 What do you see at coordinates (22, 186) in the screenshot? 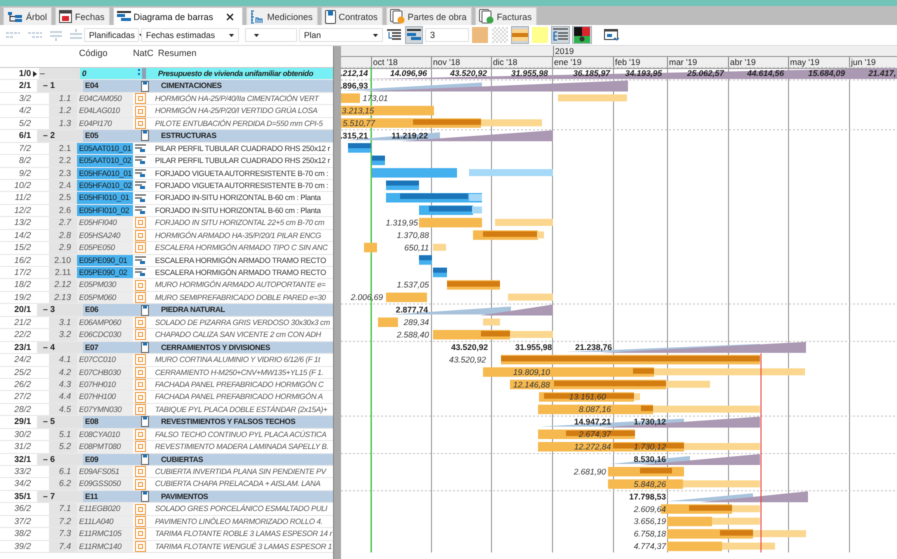
I see `row-number: 10/2` at bounding box center [22, 186].